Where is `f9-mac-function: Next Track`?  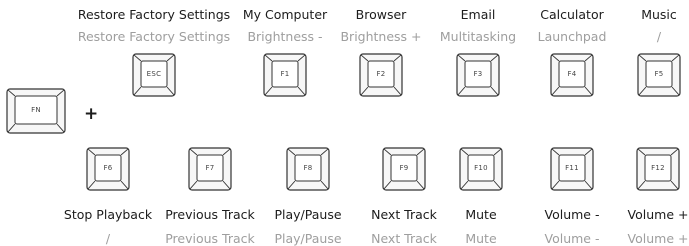
f9-mac-function: Next Track is located at coordinates (404, 238).